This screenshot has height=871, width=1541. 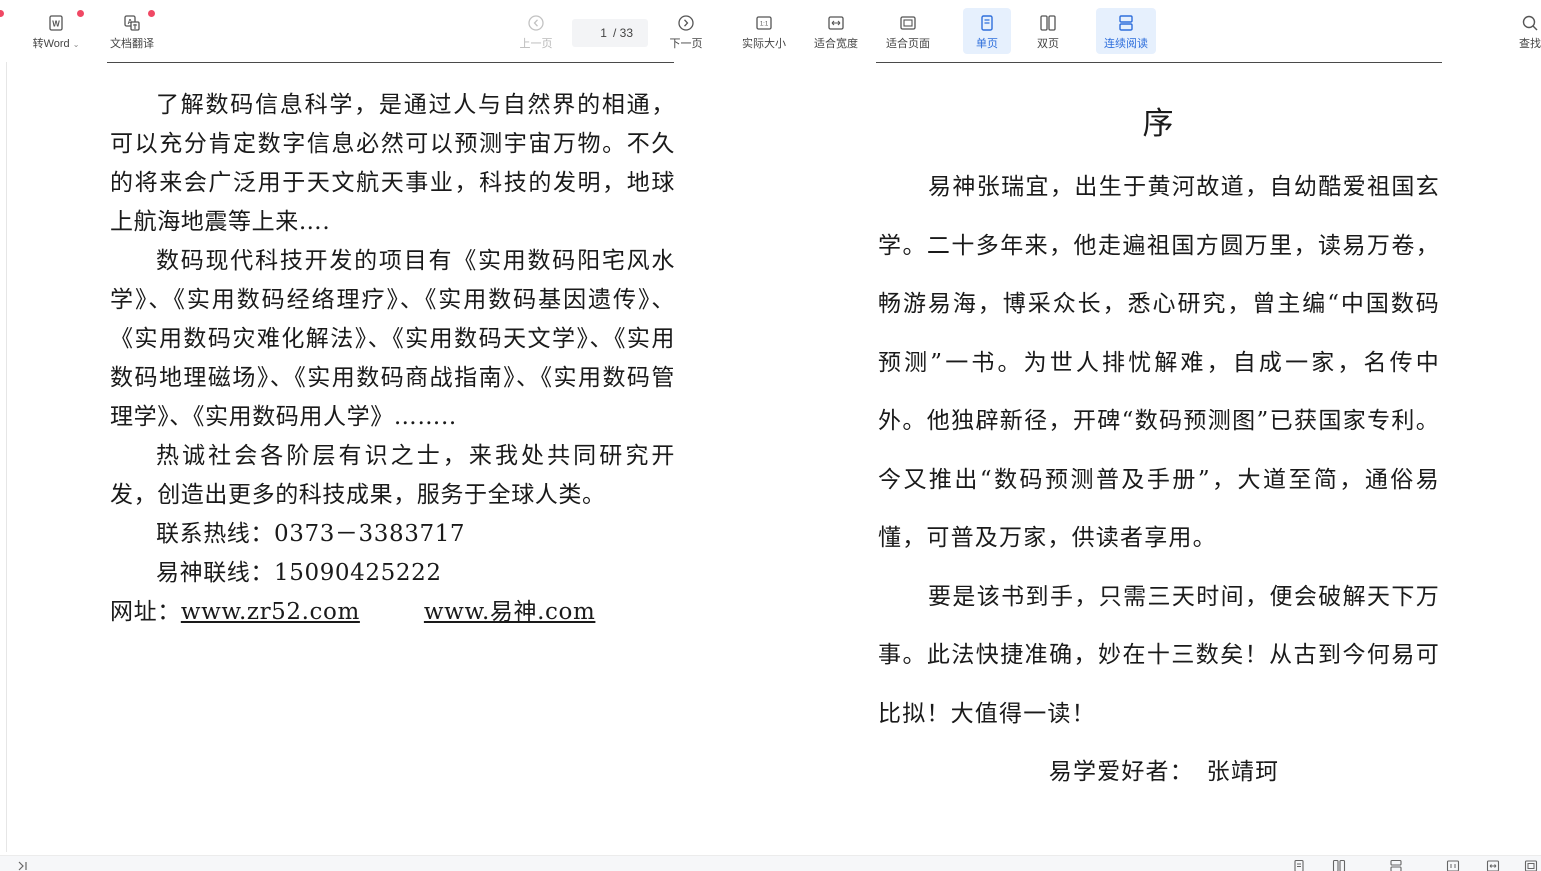 I want to click on actual-size-glyph: 1:1, so click(x=764, y=25).